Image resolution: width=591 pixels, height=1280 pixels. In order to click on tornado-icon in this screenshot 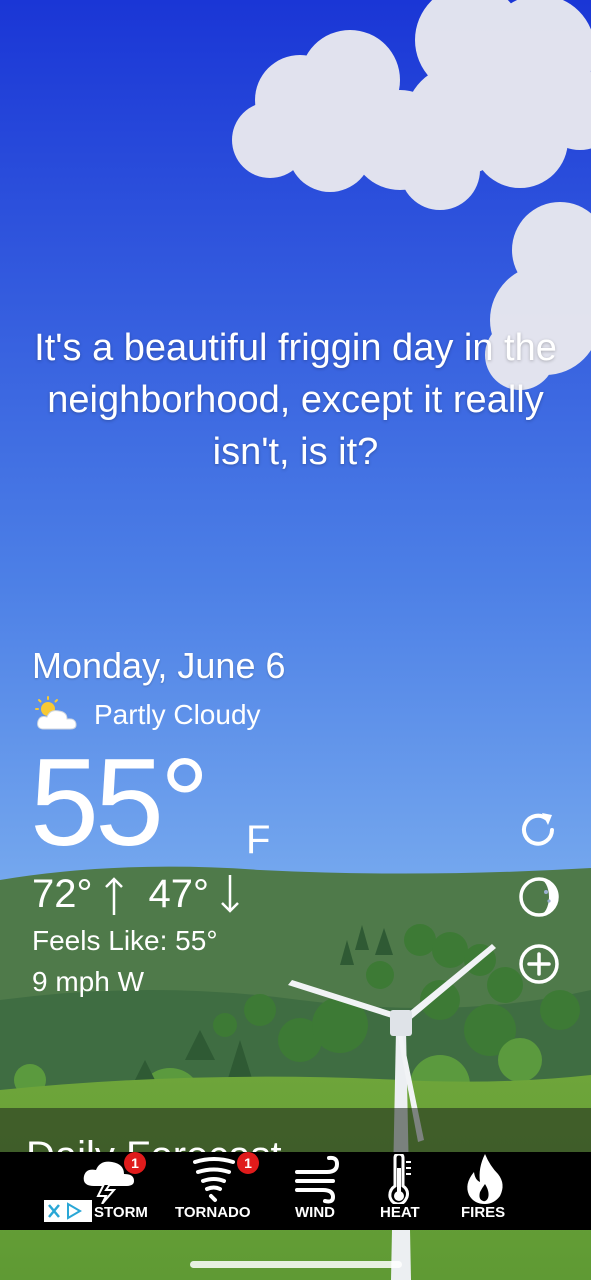, I will do `click(214, 1179)`.